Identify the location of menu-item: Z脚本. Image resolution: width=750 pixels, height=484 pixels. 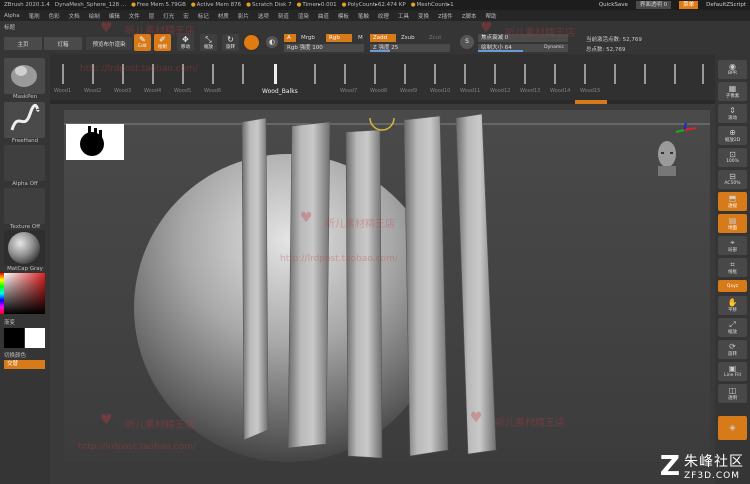
(469, 16).